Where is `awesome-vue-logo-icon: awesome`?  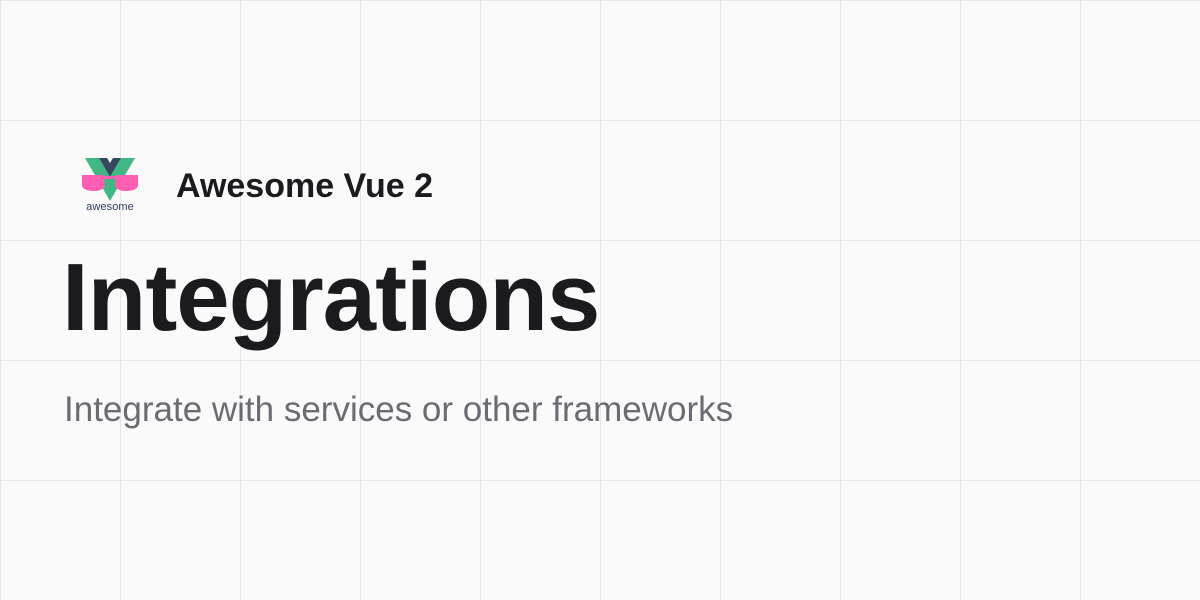
awesome-vue-logo-icon: awesome is located at coordinates (110, 186).